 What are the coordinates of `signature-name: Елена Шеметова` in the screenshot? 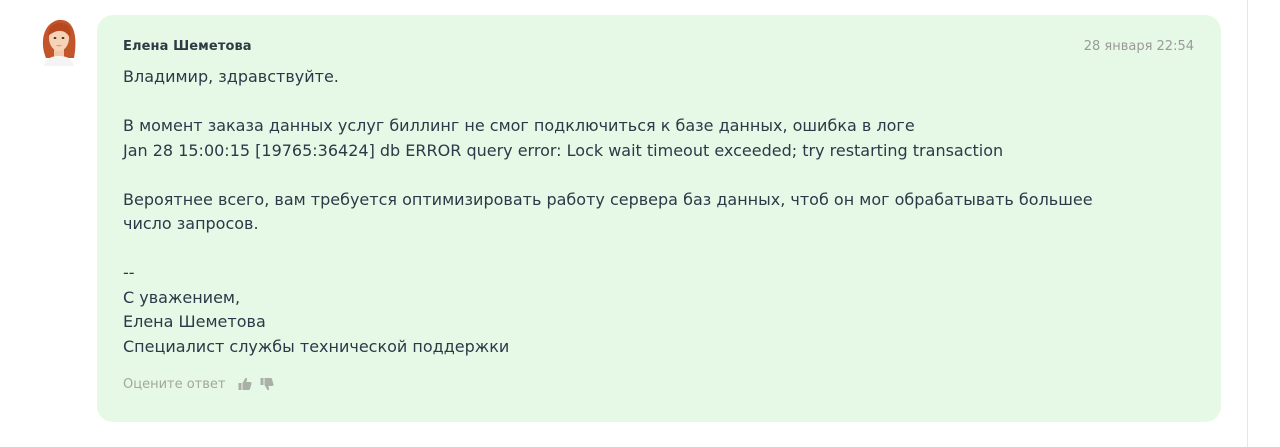 It's located at (194, 321).